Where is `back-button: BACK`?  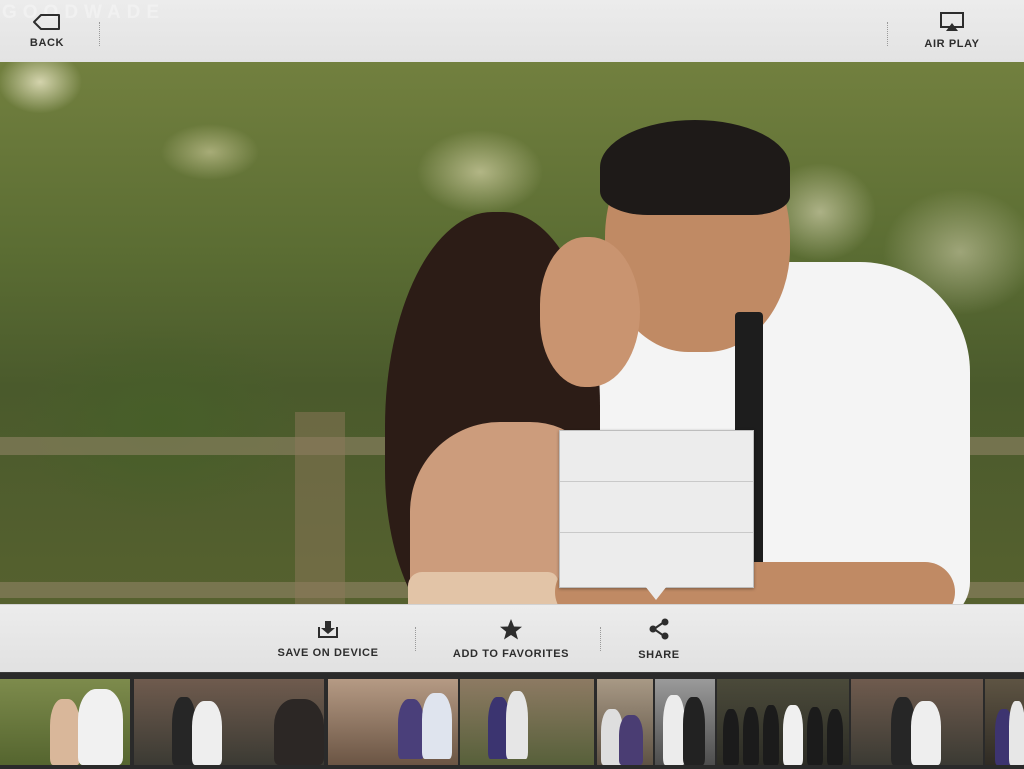
back-button: BACK is located at coordinates (47, 31).